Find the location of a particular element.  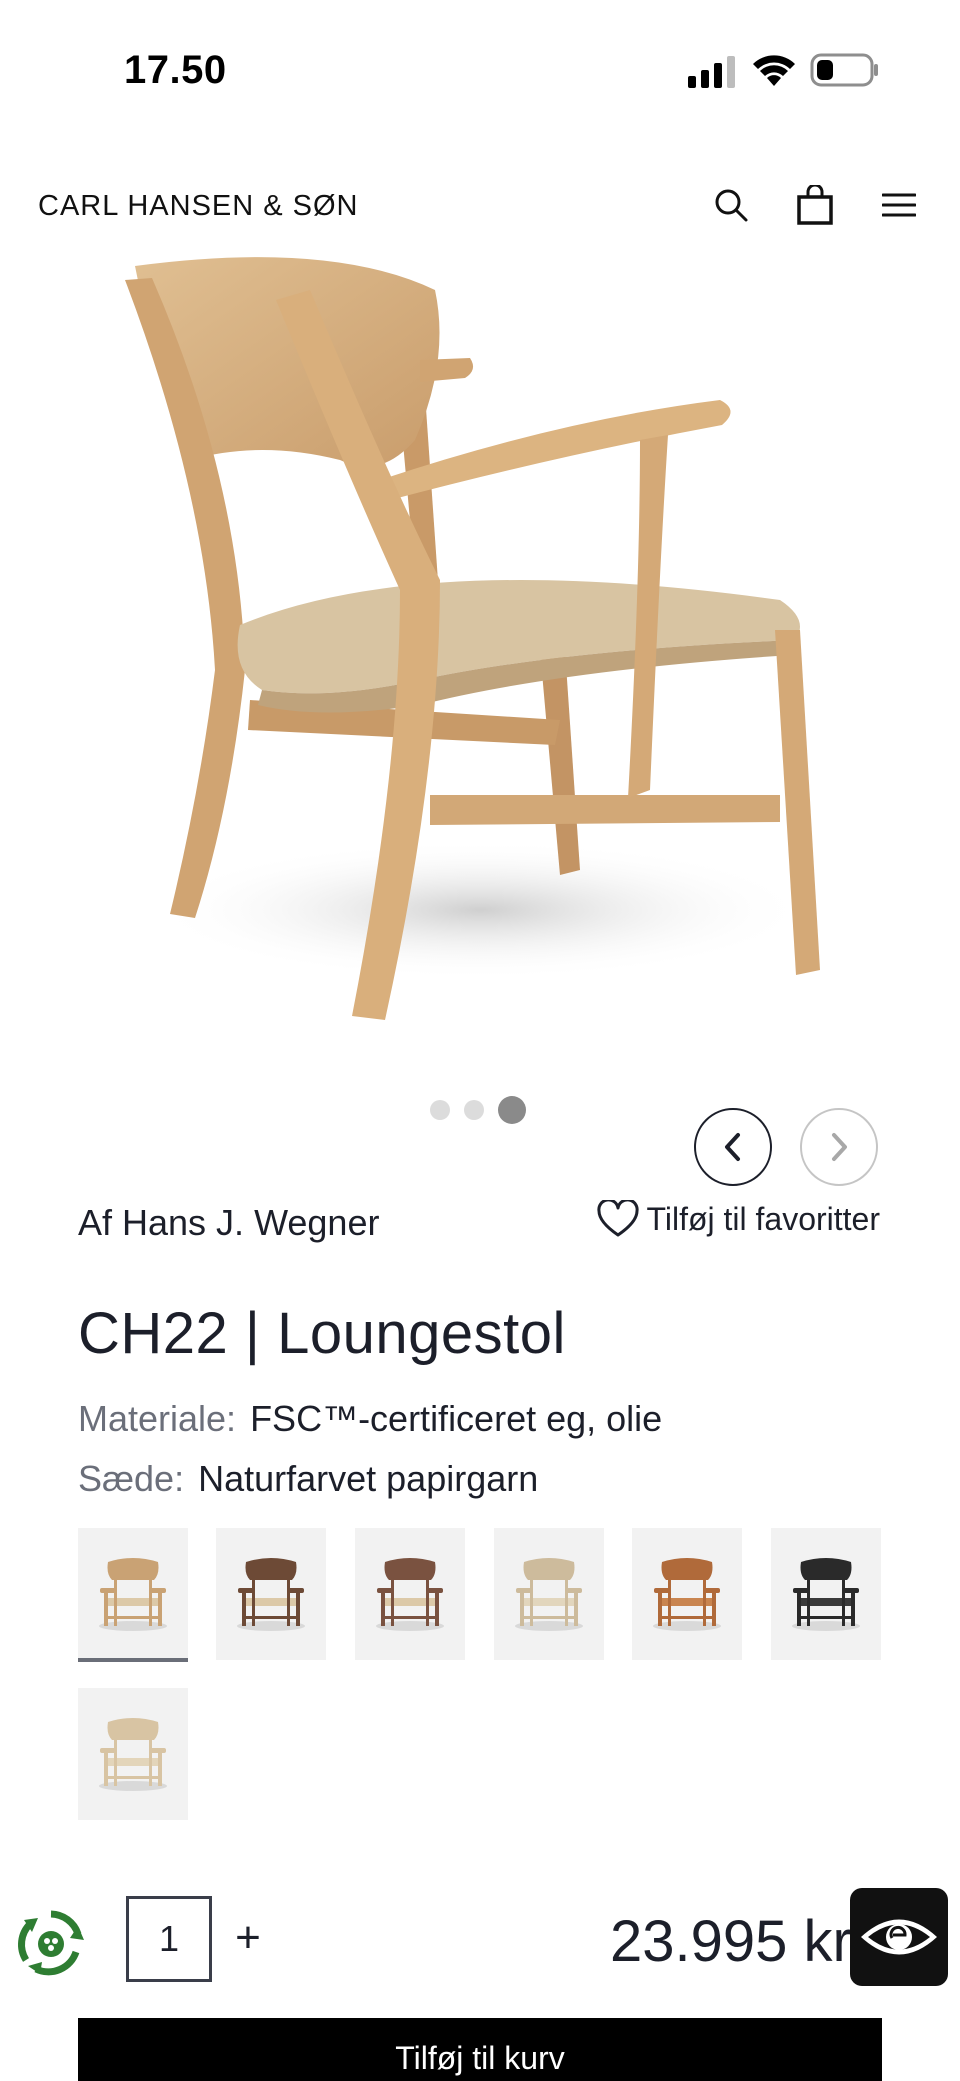

accessibility-button is located at coordinates (899, 1937).